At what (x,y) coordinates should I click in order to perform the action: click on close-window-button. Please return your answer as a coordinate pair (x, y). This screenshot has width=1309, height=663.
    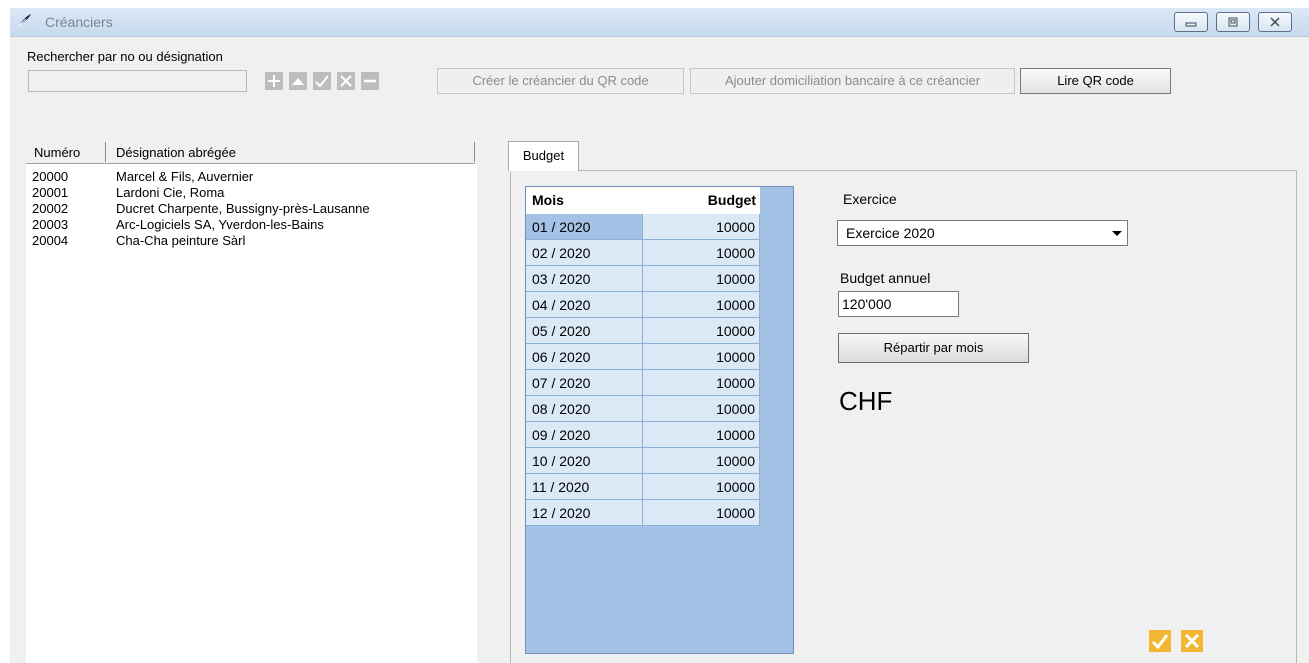
    Looking at the image, I should click on (1275, 22).